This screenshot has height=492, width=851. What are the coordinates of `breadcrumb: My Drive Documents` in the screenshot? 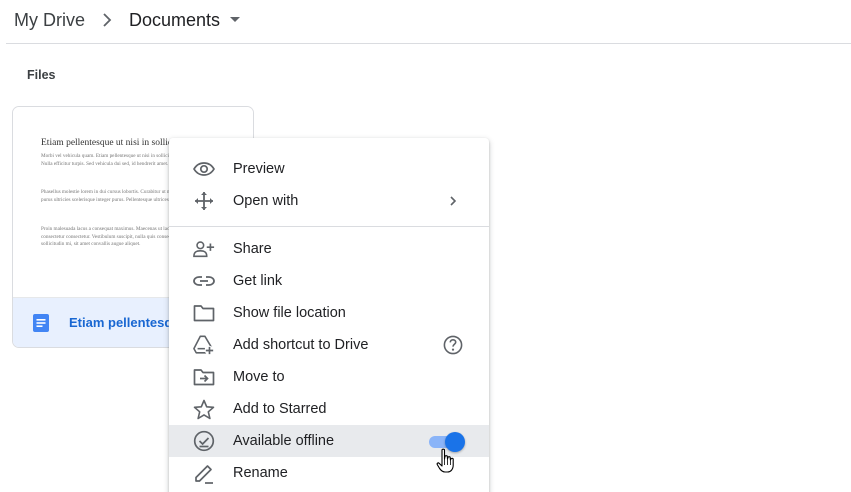 It's located at (127, 20).